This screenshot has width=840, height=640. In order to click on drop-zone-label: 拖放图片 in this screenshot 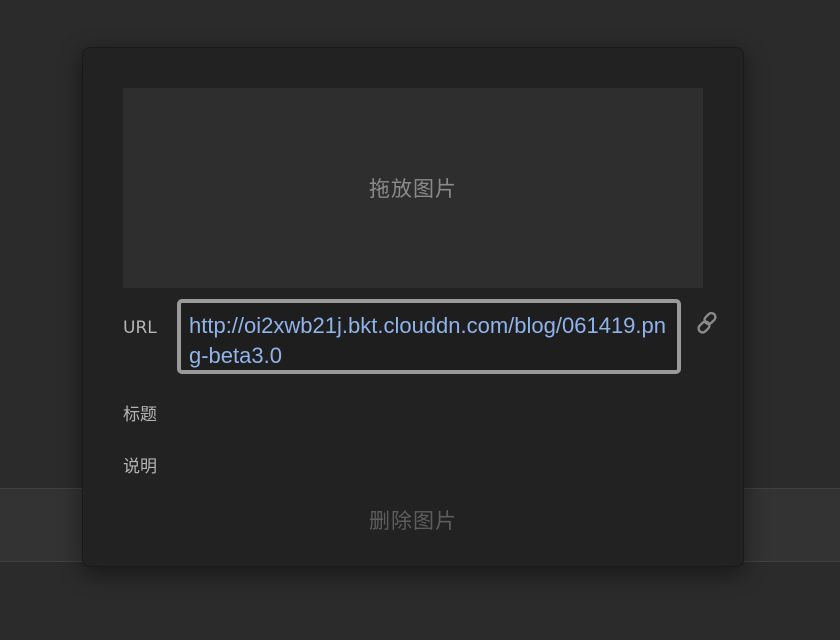, I will do `click(413, 189)`.